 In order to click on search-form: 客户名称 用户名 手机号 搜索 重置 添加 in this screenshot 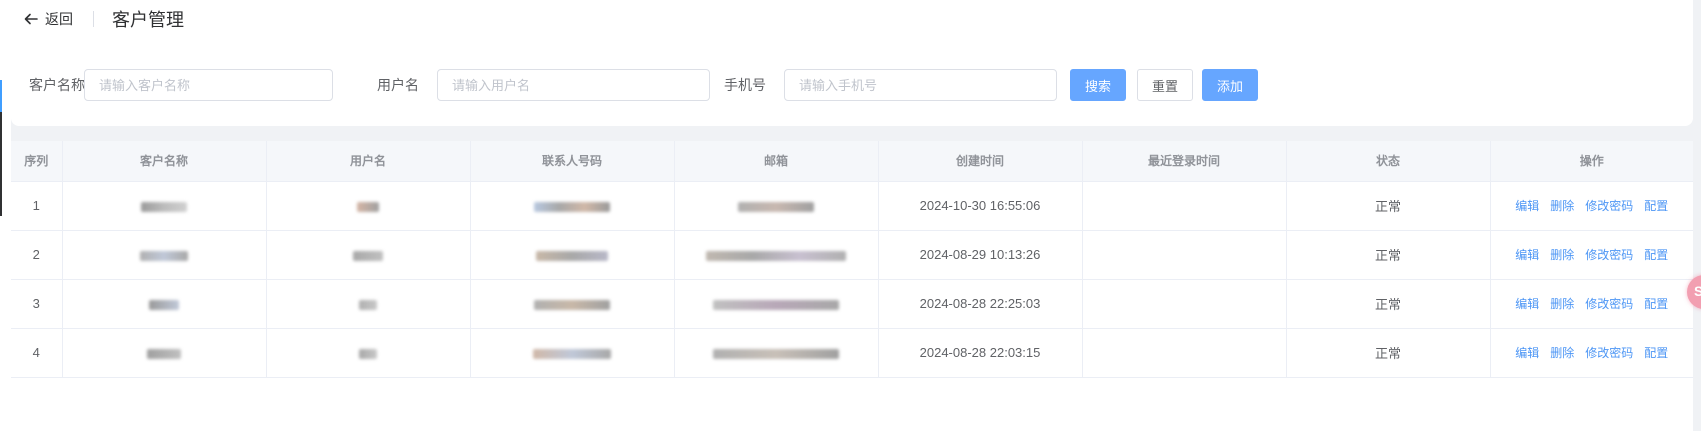, I will do `click(852, 85)`.